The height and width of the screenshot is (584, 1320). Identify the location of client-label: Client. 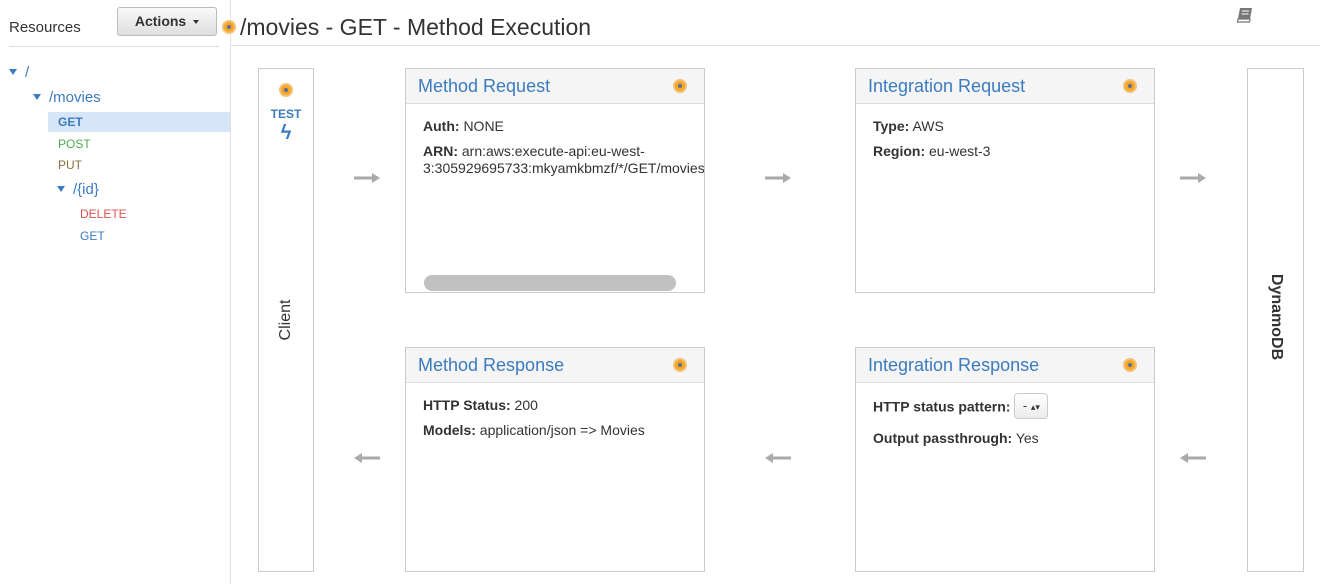
(285, 320).